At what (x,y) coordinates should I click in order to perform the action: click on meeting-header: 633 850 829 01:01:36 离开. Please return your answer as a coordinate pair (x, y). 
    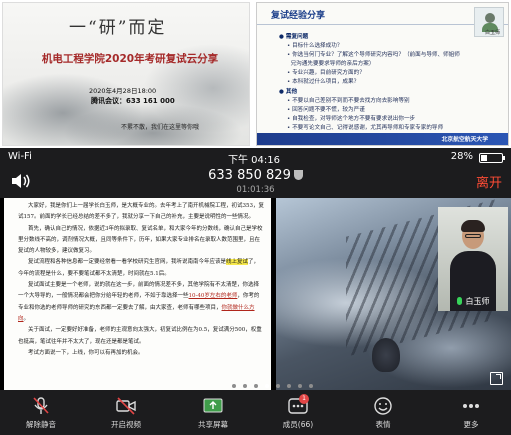
    Looking at the image, I should click on (255, 182).